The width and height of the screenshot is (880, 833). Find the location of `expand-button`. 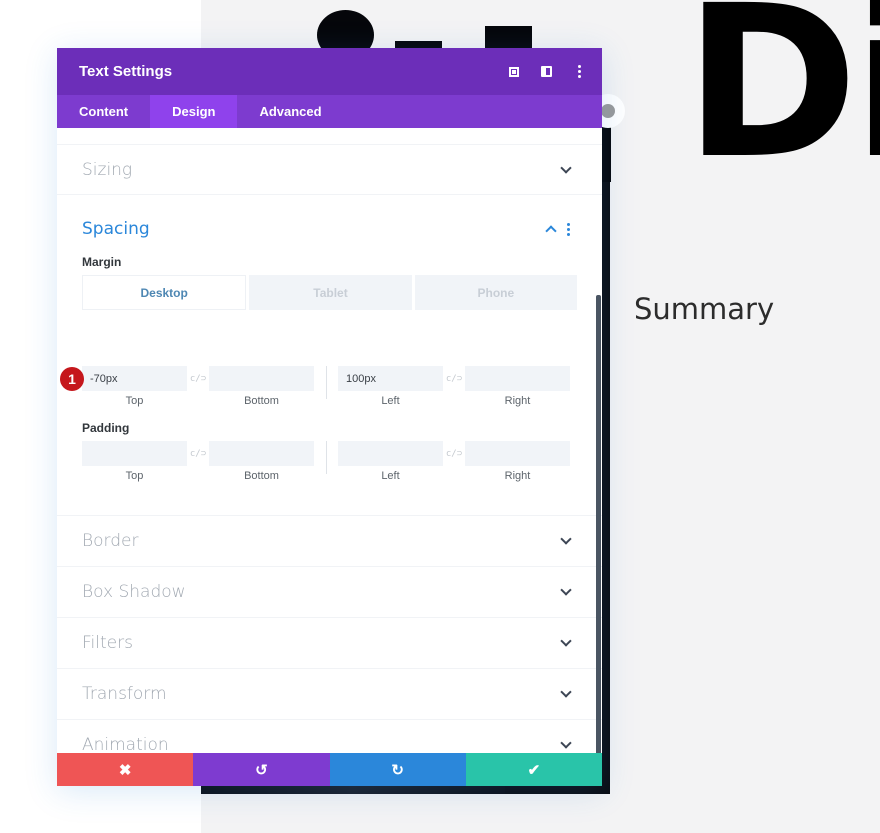

expand-button is located at coordinates (513, 71).